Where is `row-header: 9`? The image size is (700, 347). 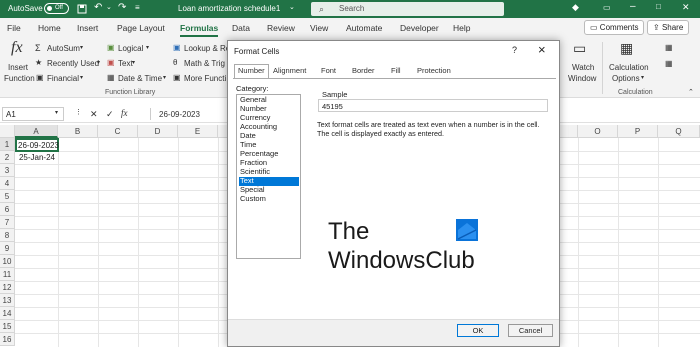 row-header: 9 is located at coordinates (7, 248).